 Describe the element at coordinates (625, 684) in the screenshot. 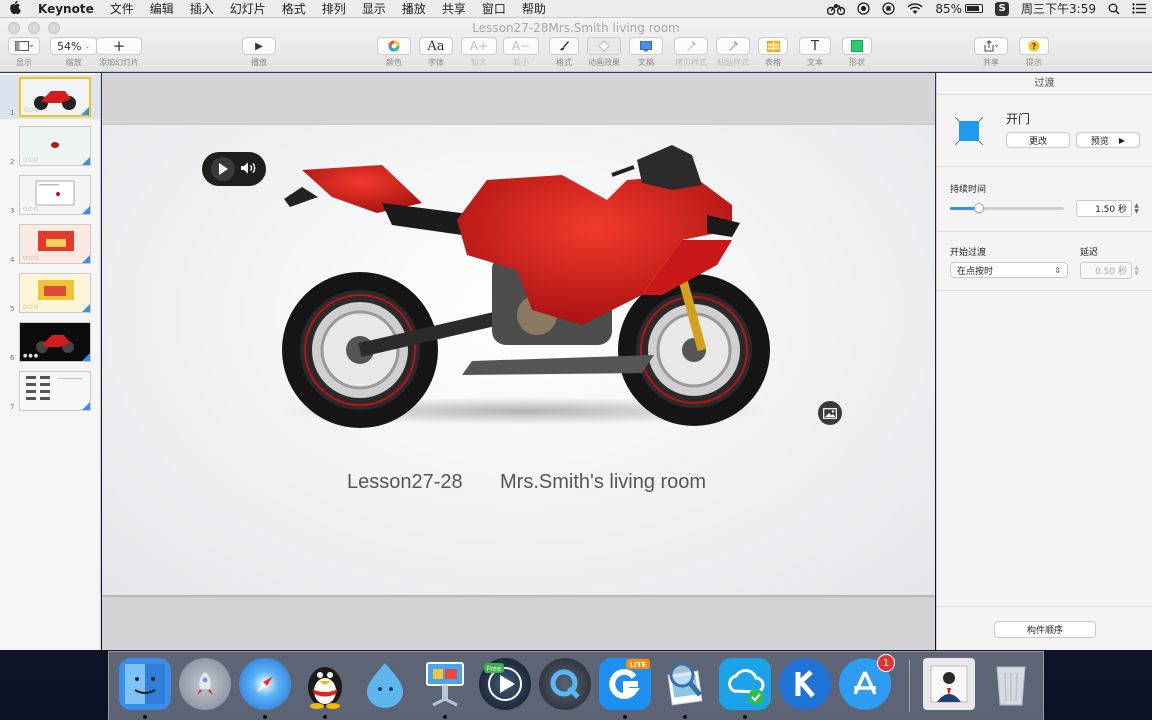

I see `browser-lite-icon: LITE` at that location.